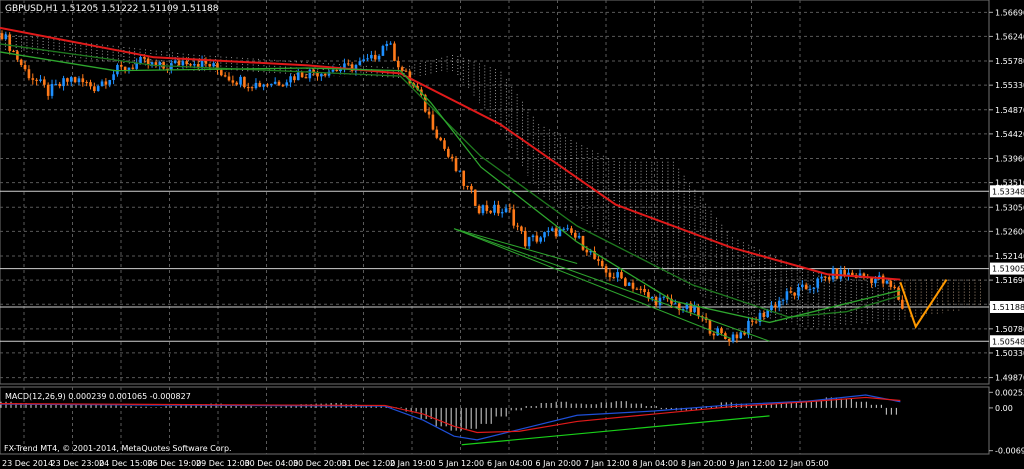 The width and height of the screenshot is (1024, 469). I want to click on time-tick-label: 8 Jan 04:00, so click(656, 463).